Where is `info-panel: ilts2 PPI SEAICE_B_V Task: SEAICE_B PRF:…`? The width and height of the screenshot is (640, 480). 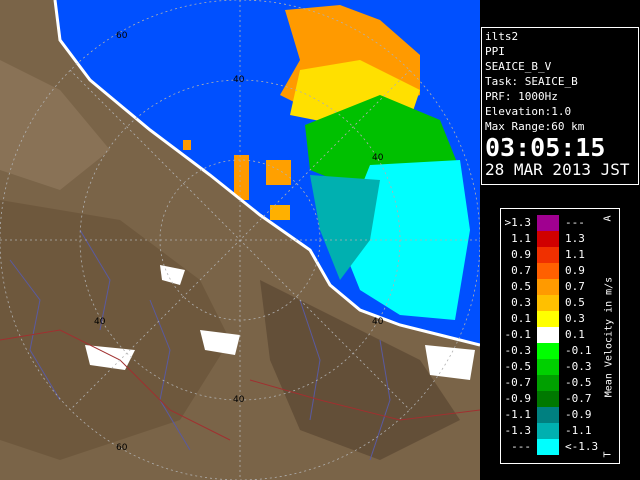
info-panel: ilts2 PPI SEAICE_B_V Task: SEAICE_B PRF:… is located at coordinates (560, 106).